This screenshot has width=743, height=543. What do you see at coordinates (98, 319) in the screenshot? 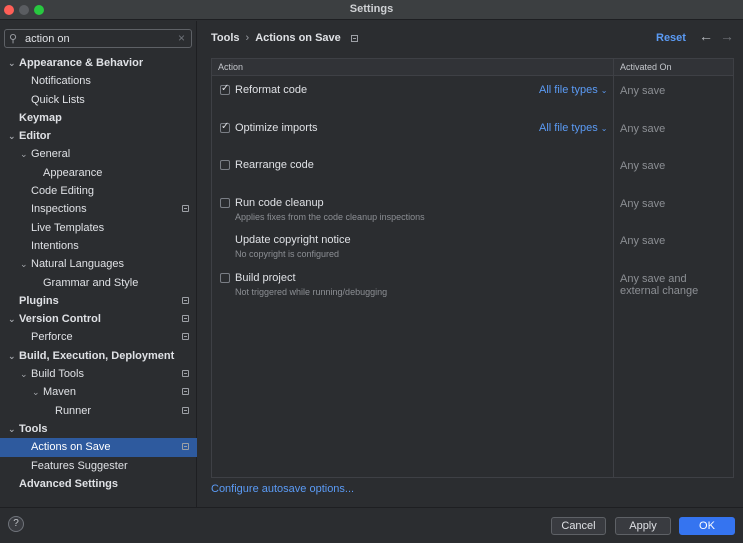
I see `tree-item-version-control: ⌄ Version Control` at bounding box center [98, 319].